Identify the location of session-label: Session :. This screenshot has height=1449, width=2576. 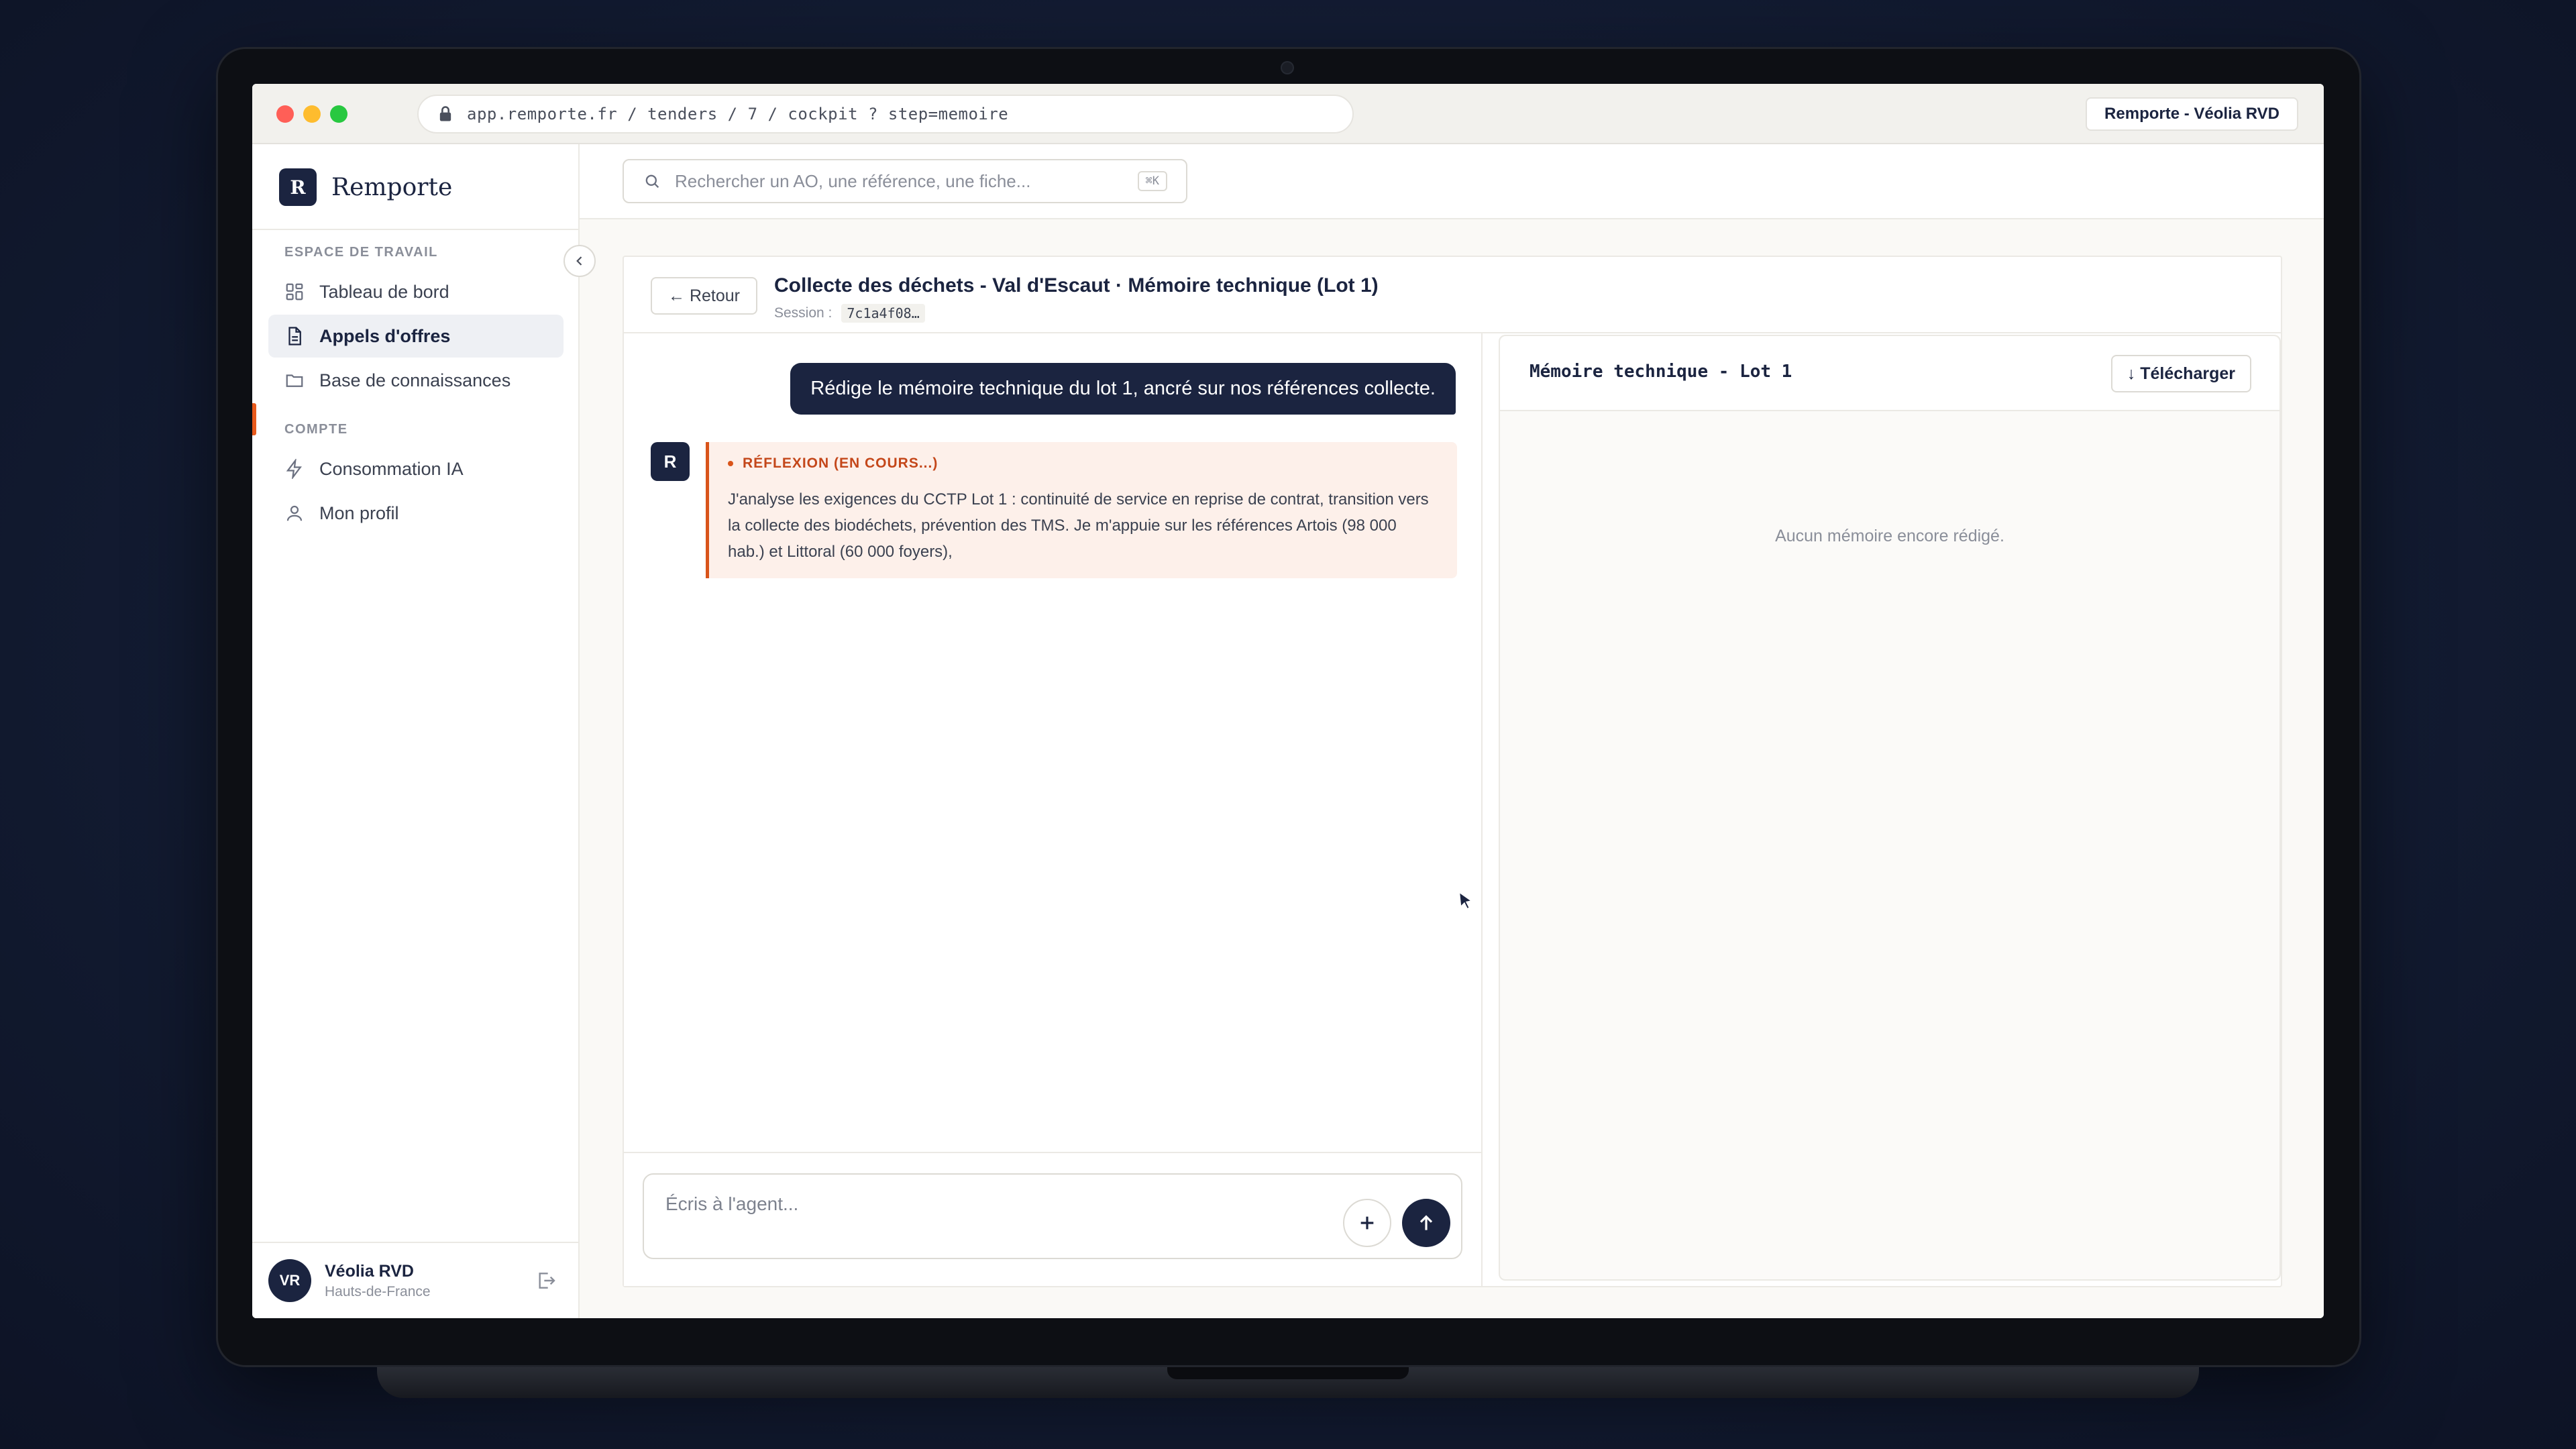
(803, 313).